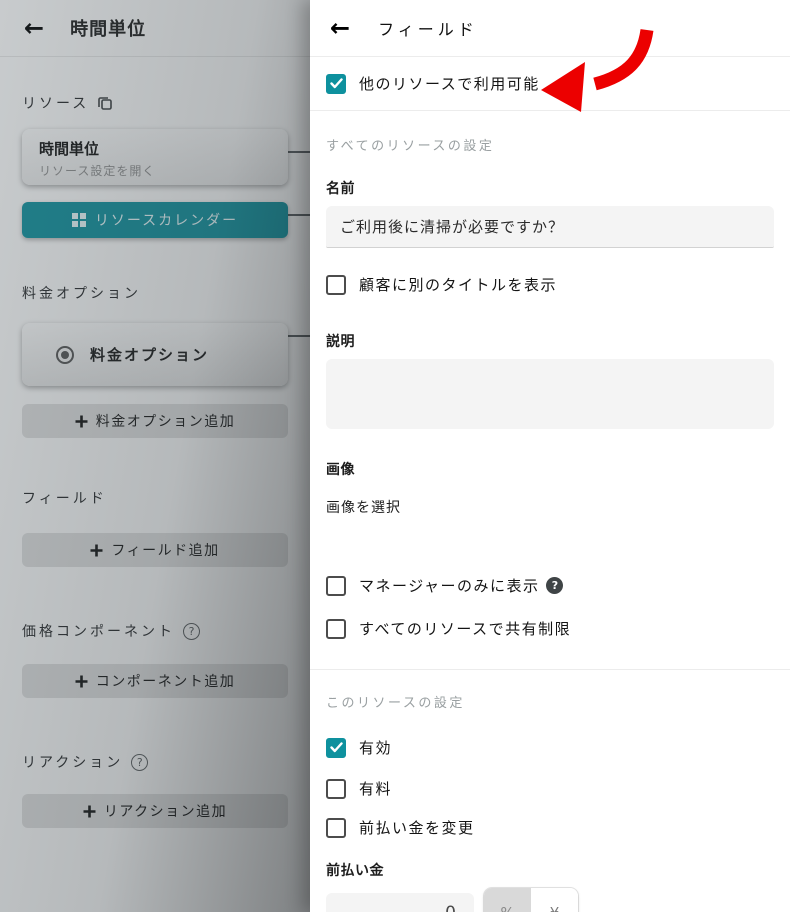 Image resolution: width=790 pixels, height=912 pixels. I want to click on radio-icon, so click(65, 354).